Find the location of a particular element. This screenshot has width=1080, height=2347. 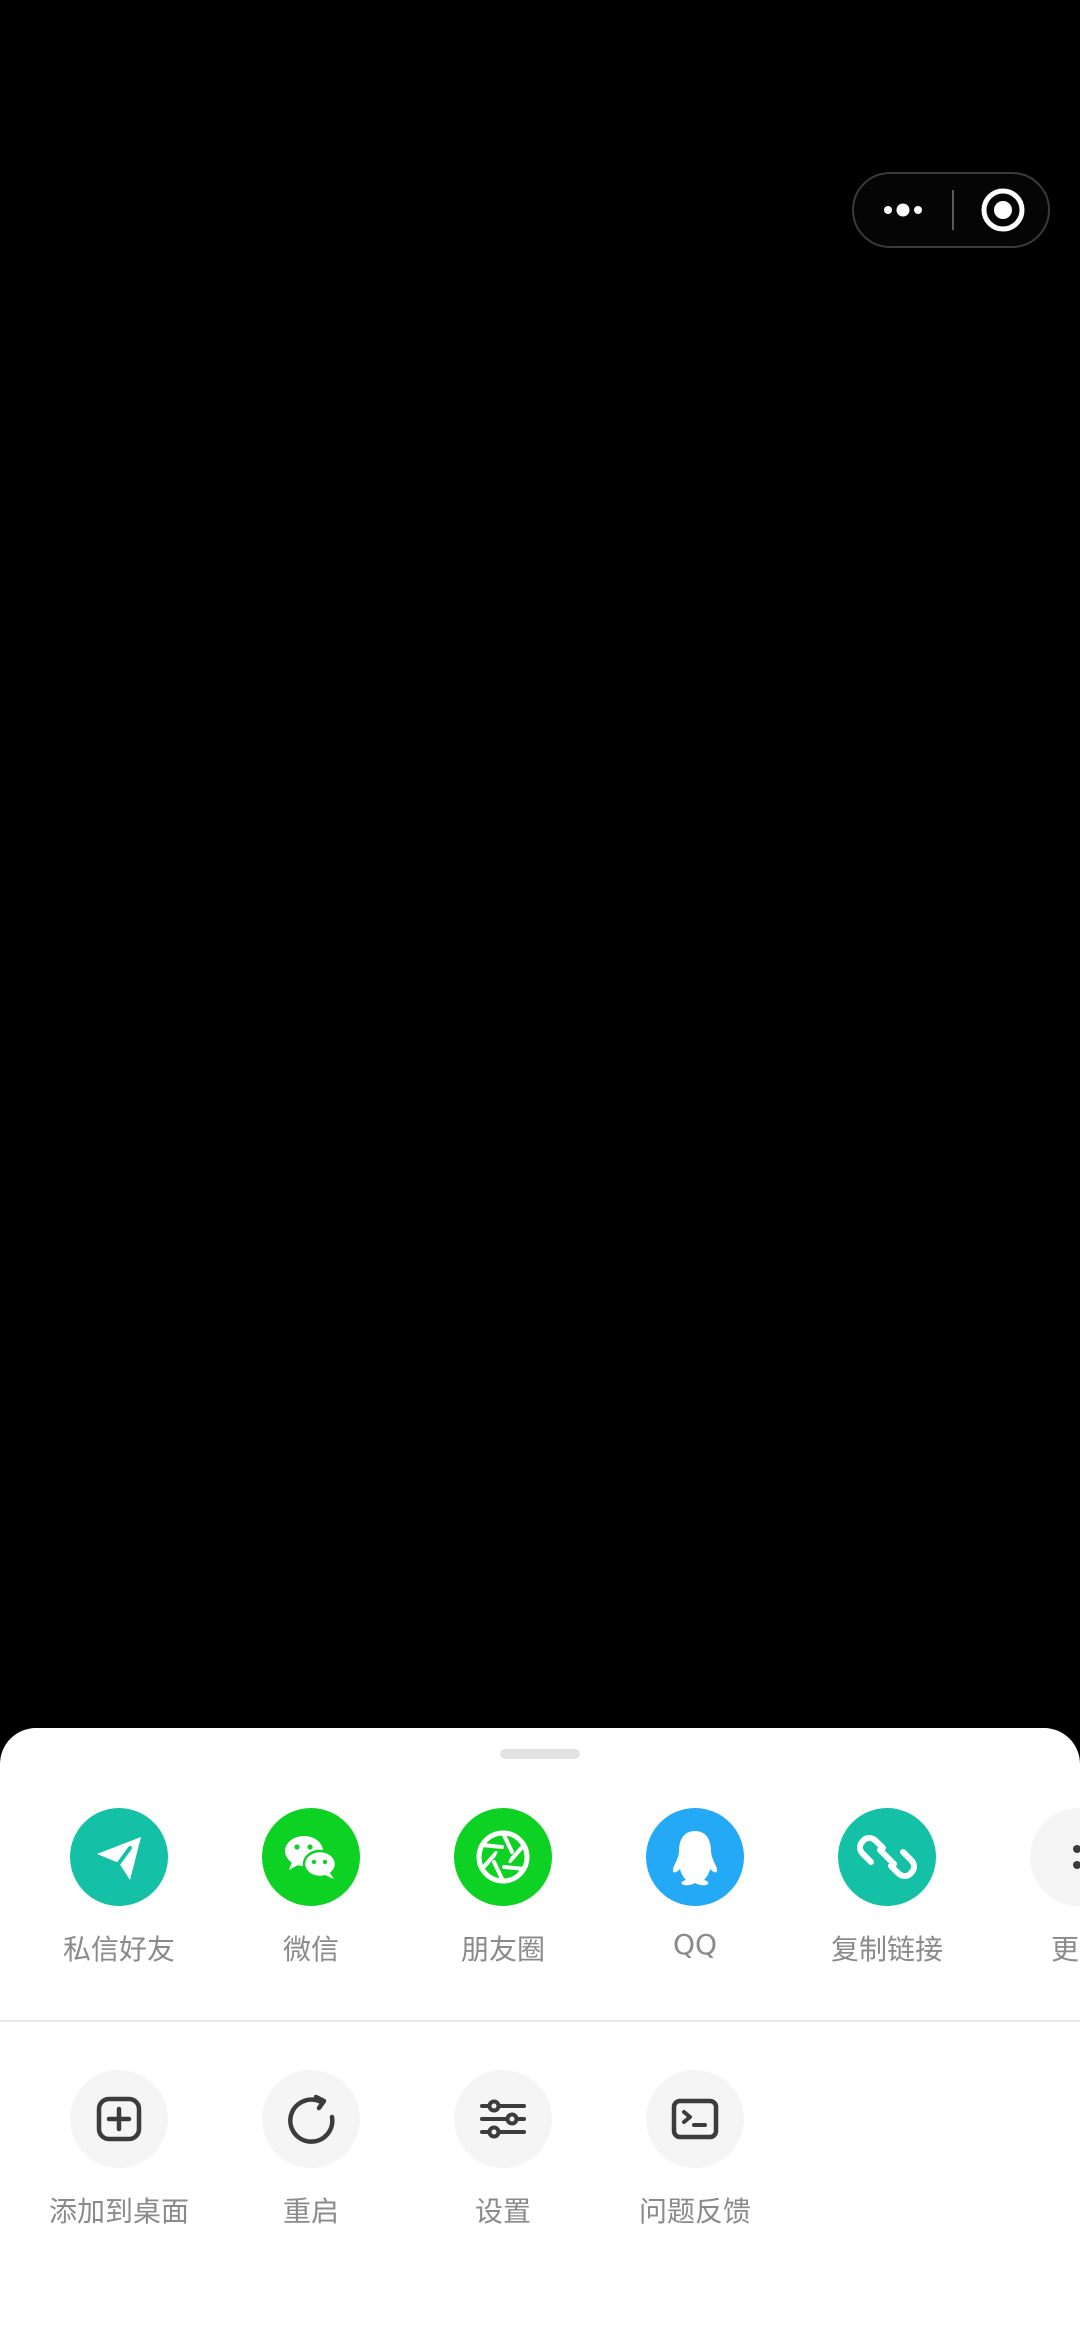

close-target-icon is located at coordinates (1003, 210).